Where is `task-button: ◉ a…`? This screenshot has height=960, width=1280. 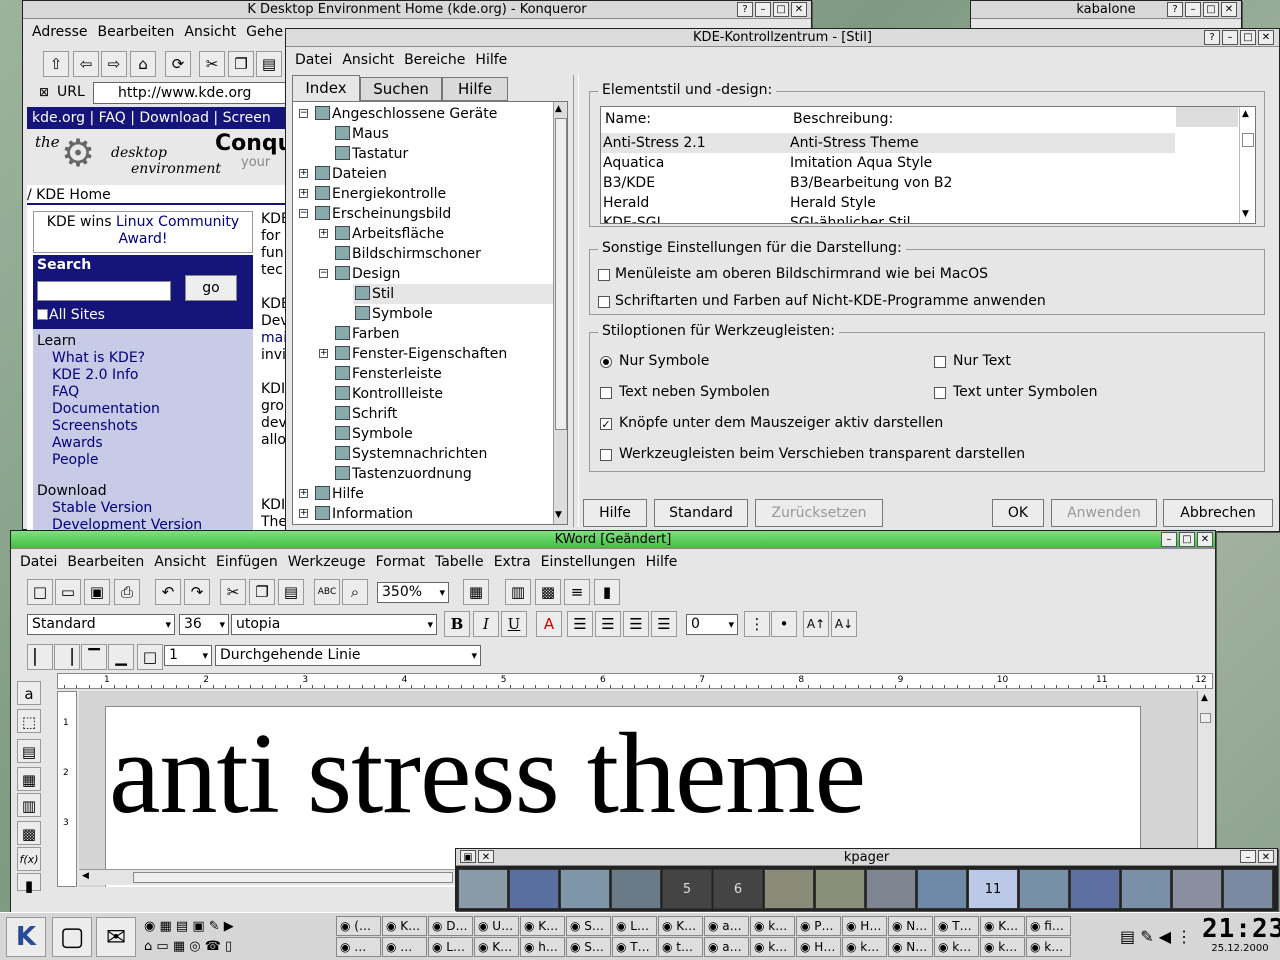
task-button: ◉ a… is located at coordinates (726, 926).